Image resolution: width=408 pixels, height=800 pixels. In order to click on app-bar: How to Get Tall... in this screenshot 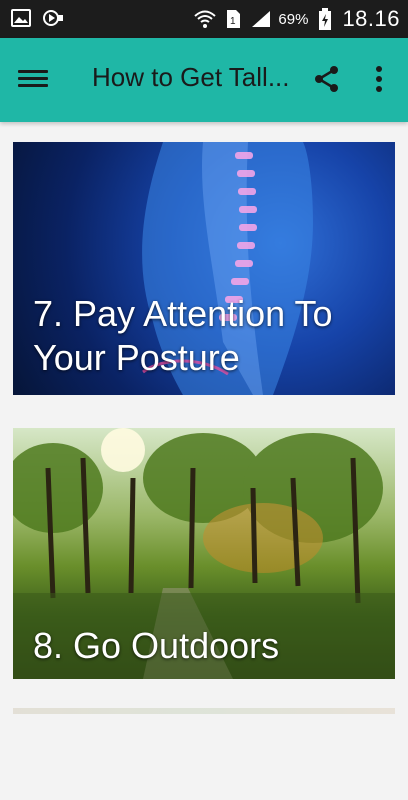, I will do `click(204, 80)`.